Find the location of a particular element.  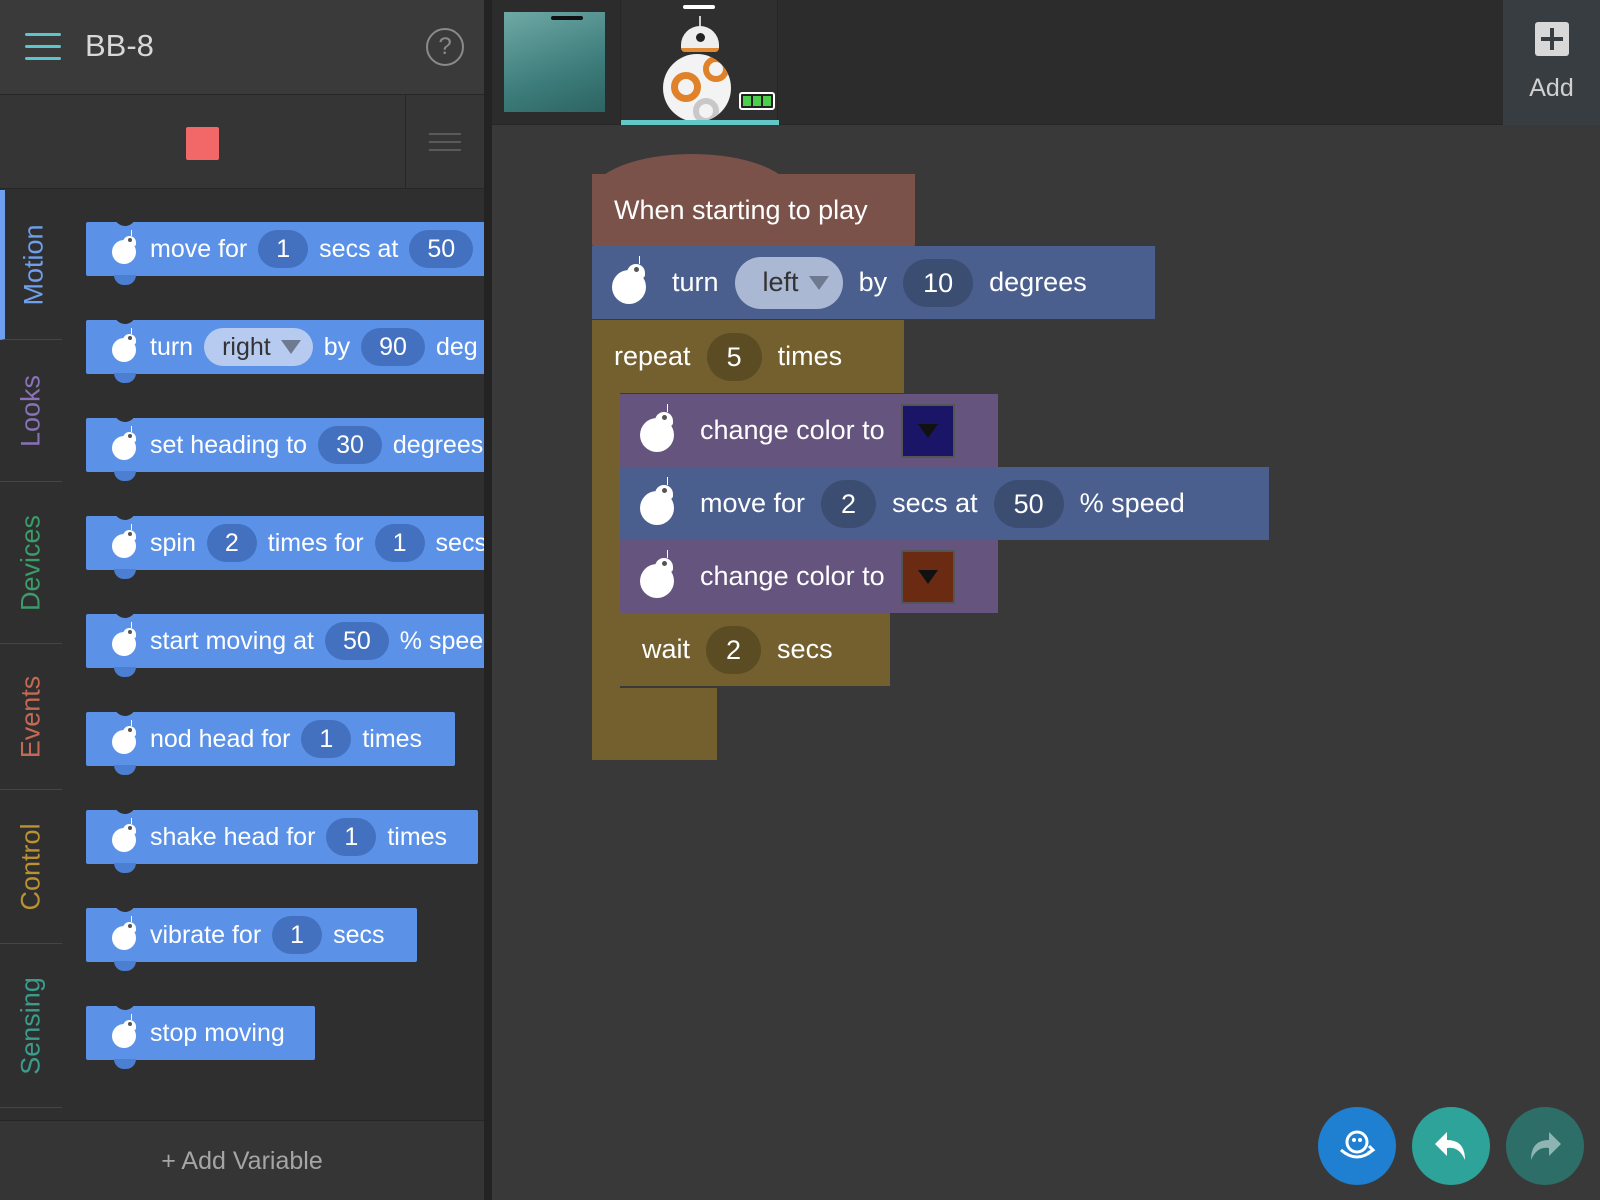

repeat-block: repeat 5 times is located at coordinates (748, 356).